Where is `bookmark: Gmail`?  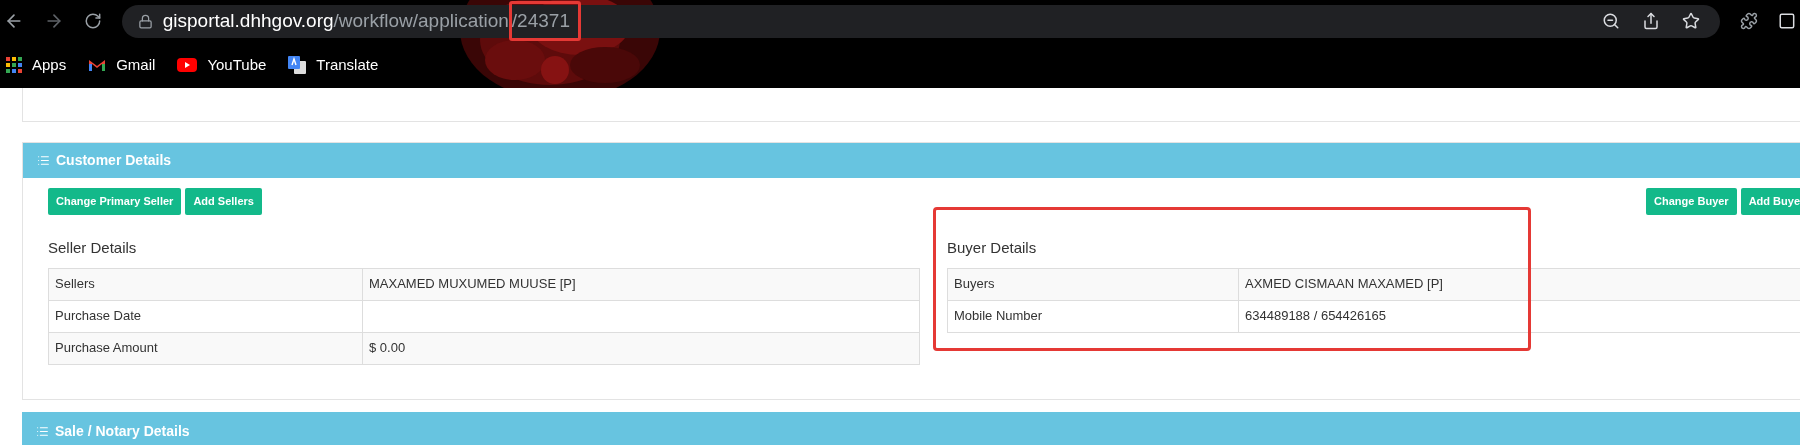 bookmark: Gmail is located at coordinates (122, 65).